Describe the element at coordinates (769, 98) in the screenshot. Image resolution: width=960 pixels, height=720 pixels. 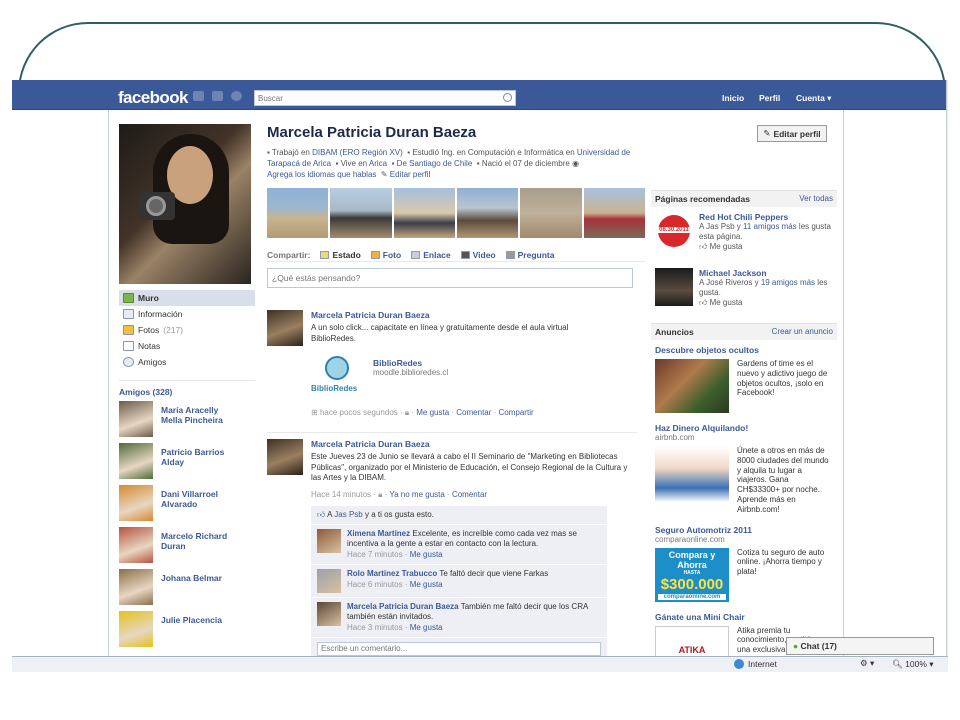
I see `nav-perfil: Perfil` at that location.